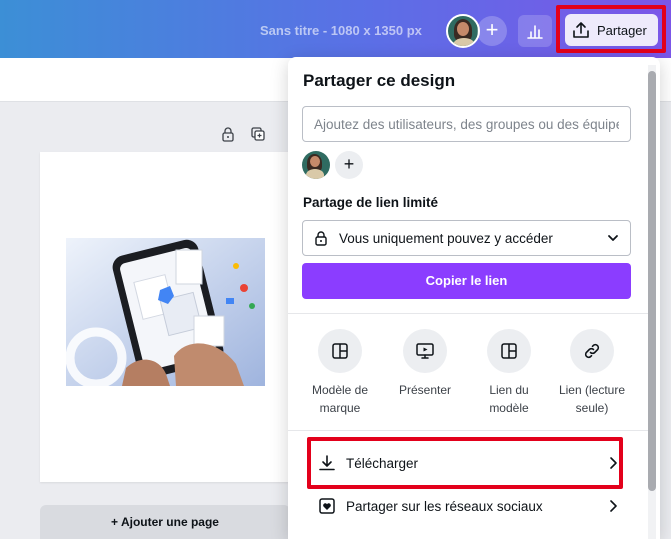 The height and width of the screenshot is (539, 671). I want to click on scrollbar-thumb, so click(652, 281).